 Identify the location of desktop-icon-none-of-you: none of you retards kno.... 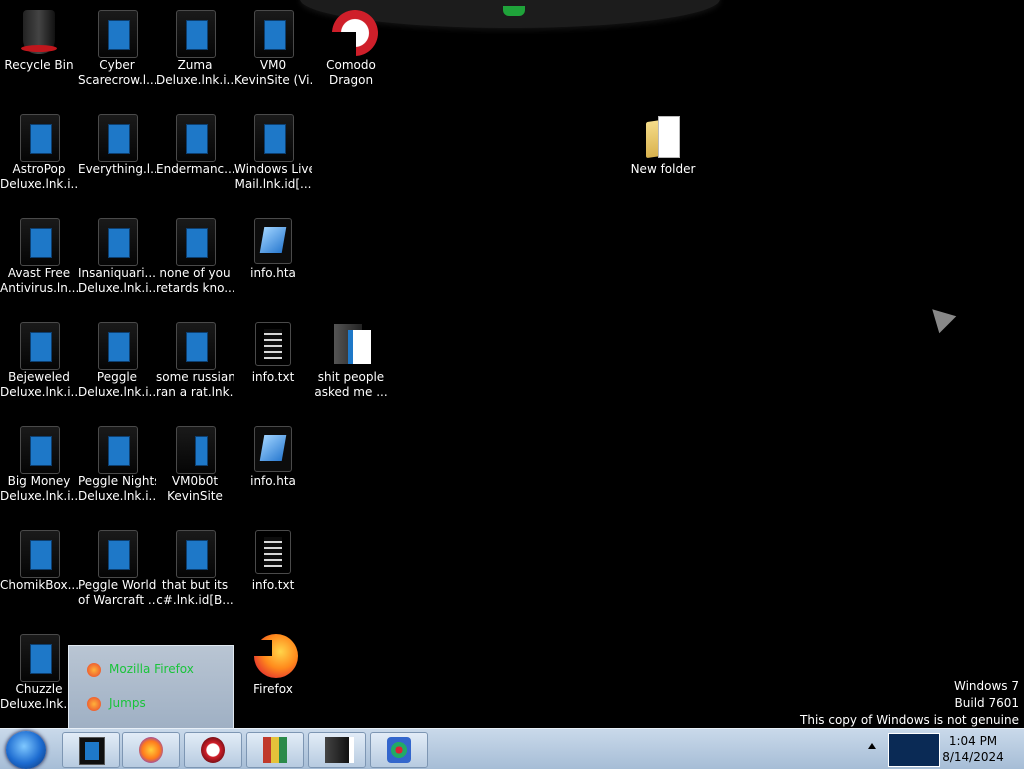
(195, 254).